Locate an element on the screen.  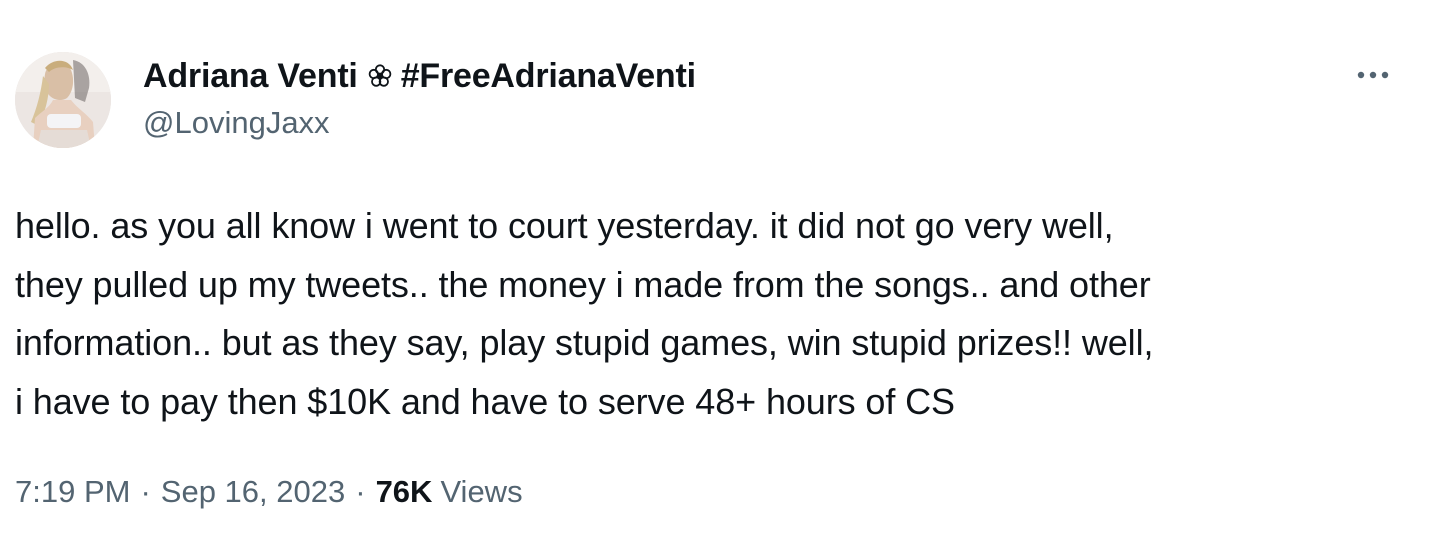
flower-icon is located at coordinates (380, 76).